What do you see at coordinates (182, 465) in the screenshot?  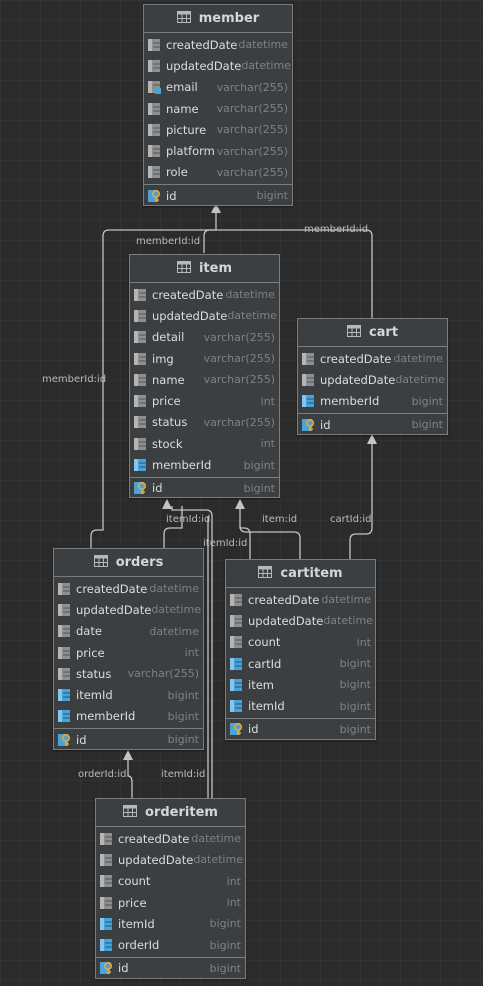 I see `column-name: memberId` at bounding box center [182, 465].